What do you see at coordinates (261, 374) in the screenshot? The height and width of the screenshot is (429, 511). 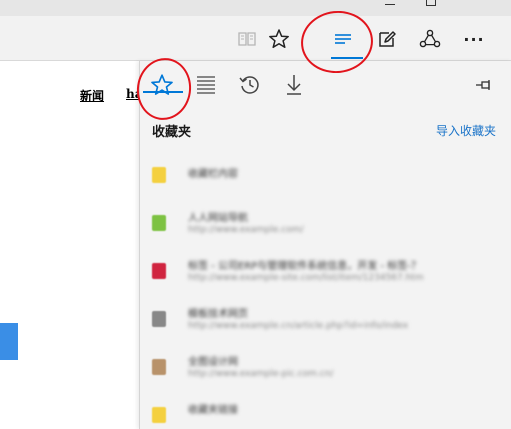 I see `favorite-url: http://www.example-pic.com.cn/` at bounding box center [261, 374].